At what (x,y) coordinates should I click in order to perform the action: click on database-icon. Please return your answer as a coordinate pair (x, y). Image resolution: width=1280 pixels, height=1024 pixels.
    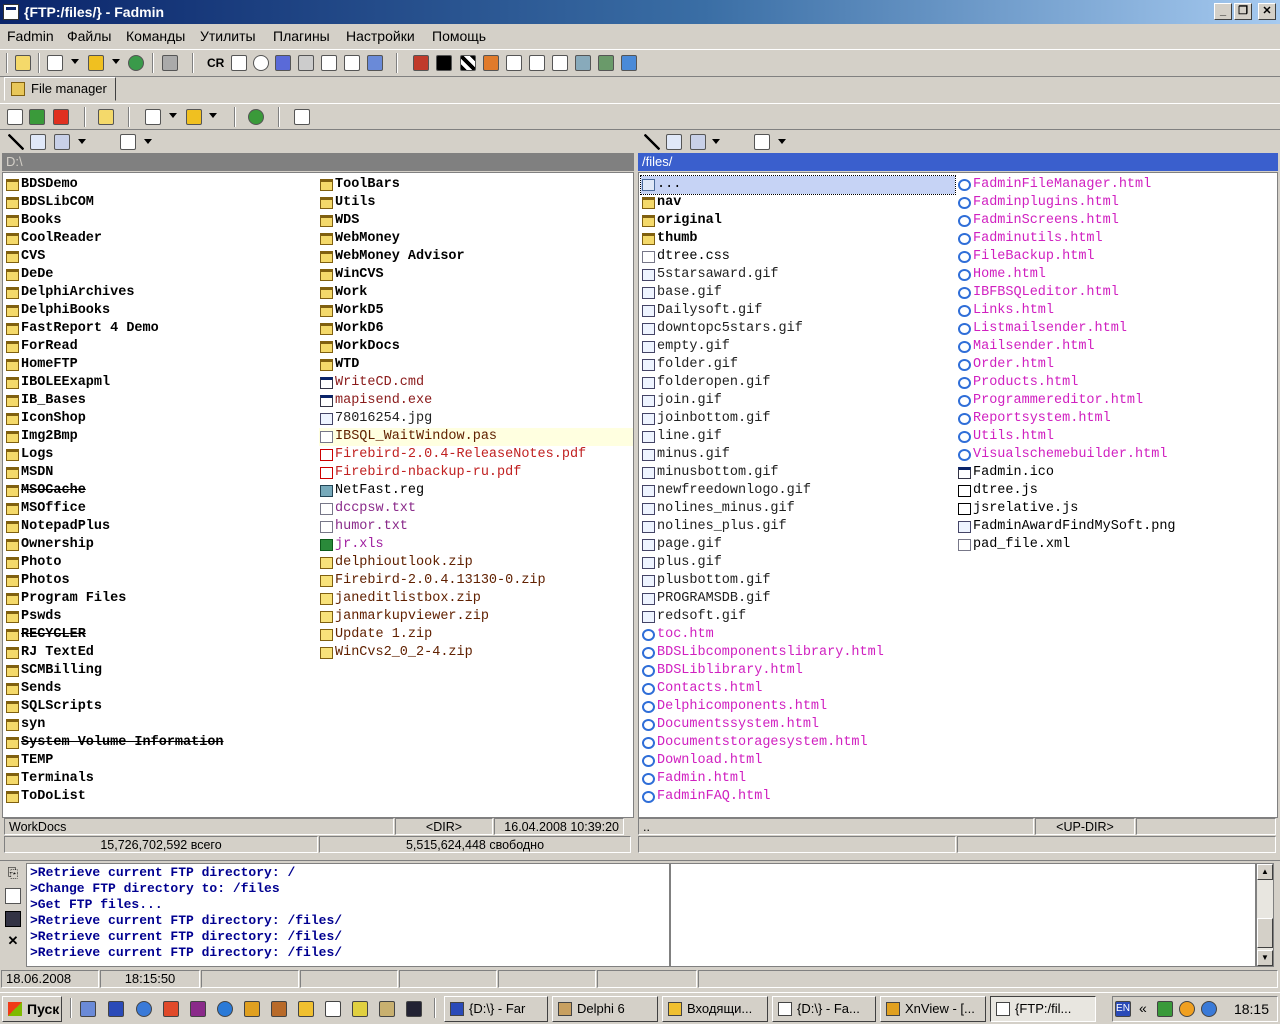
    Looking at the image, I should click on (583, 63).